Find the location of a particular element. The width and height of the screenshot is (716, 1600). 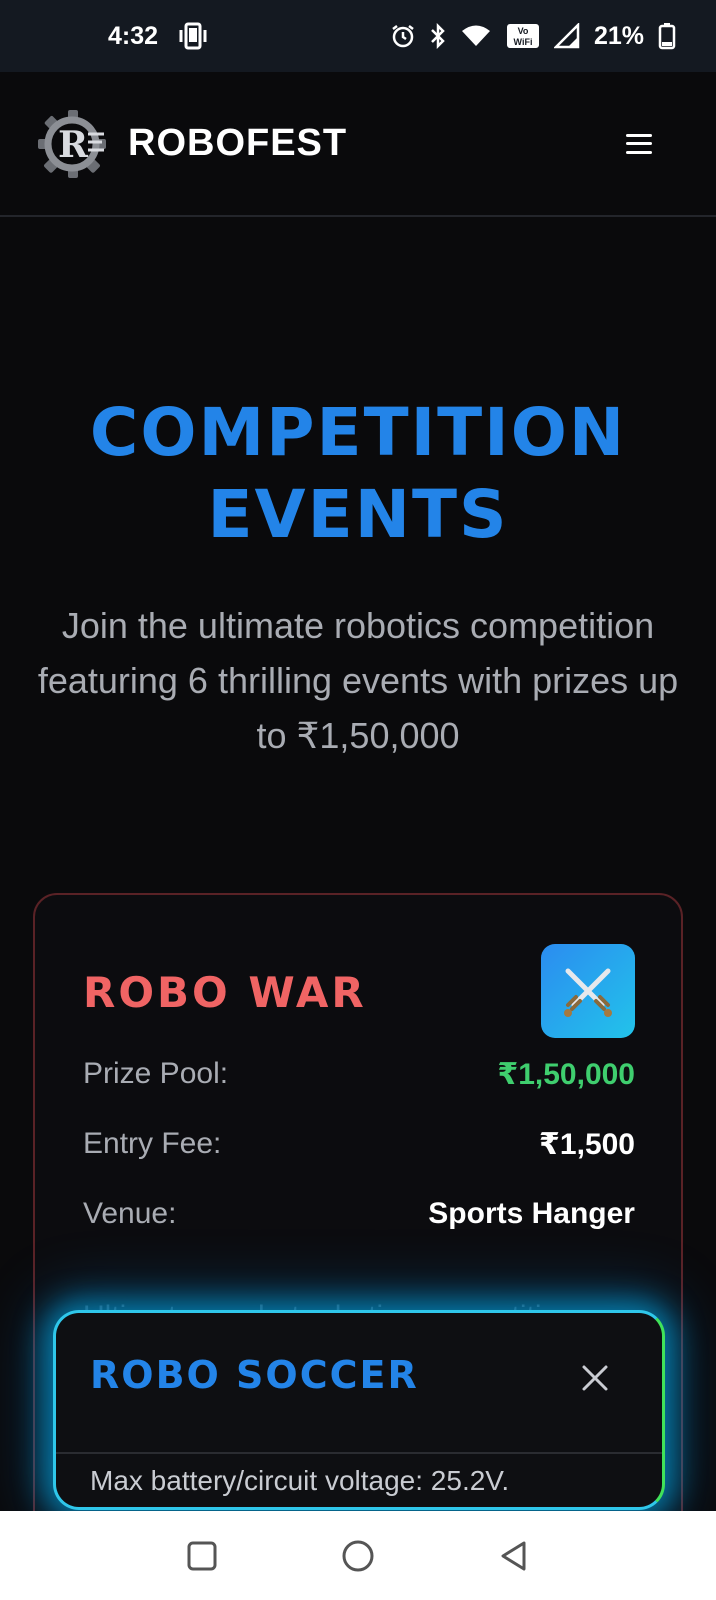

system-nav-bar is located at coordinates (358, 1555).